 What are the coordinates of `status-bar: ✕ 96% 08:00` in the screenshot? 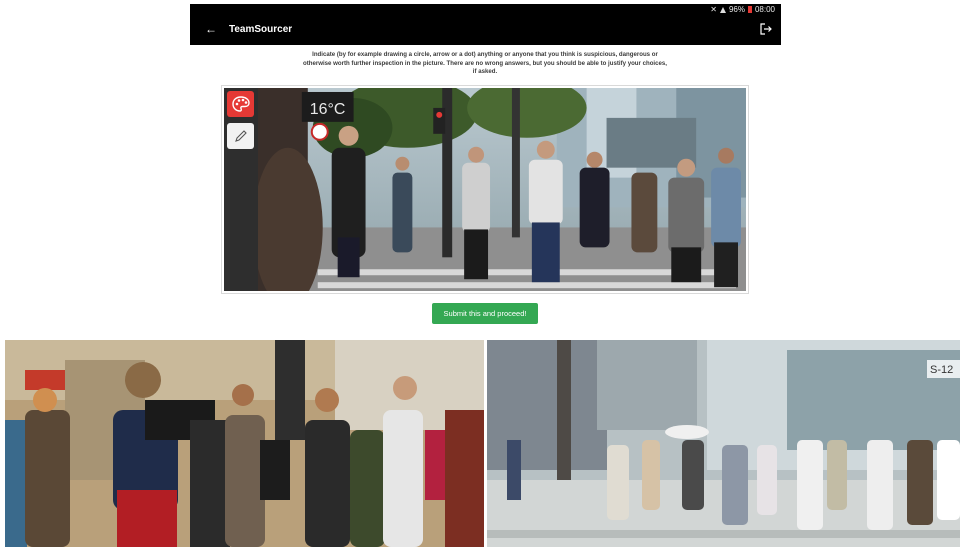 It's located at (742, 9).